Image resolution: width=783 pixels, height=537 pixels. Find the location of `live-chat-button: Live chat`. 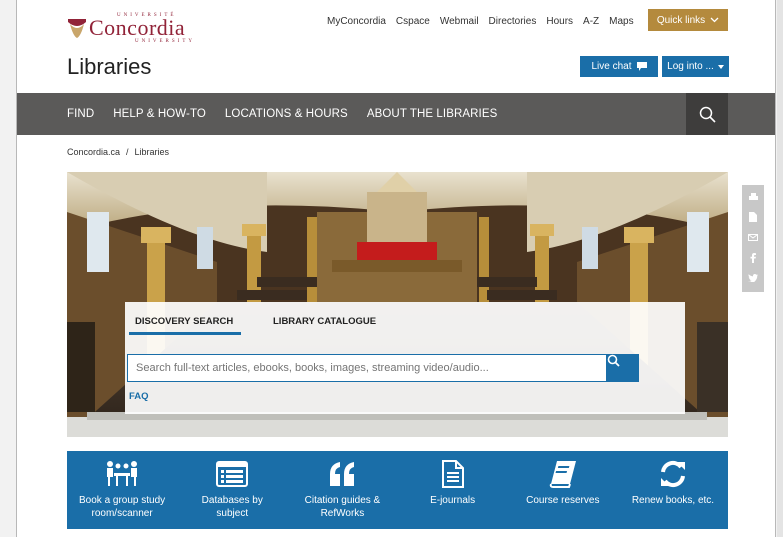

live-chat-button: Live chat is located at coordinates (619, 66).